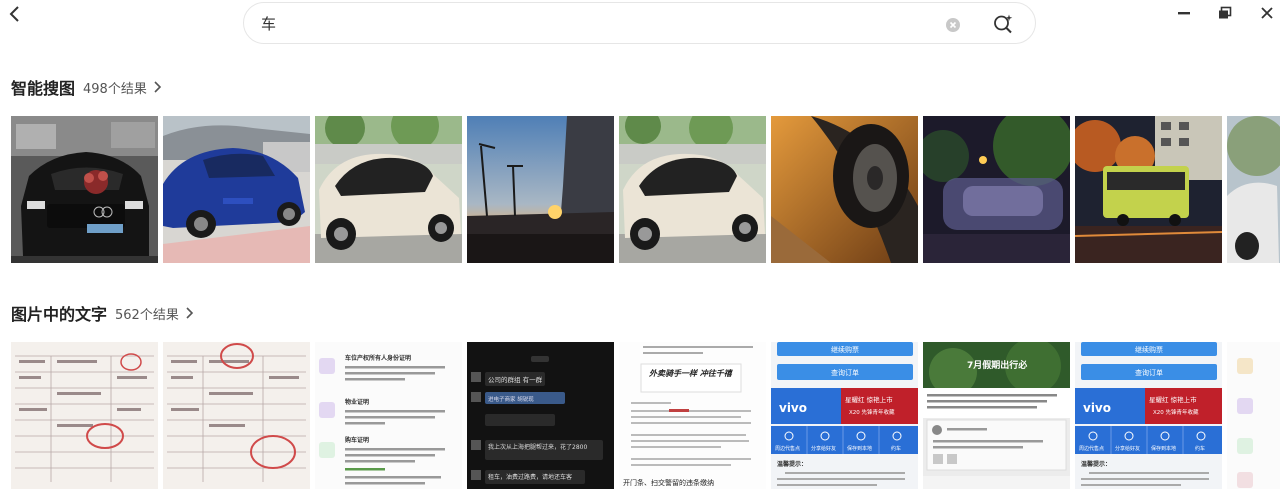  I want to click on search-box, so click(639, 23).